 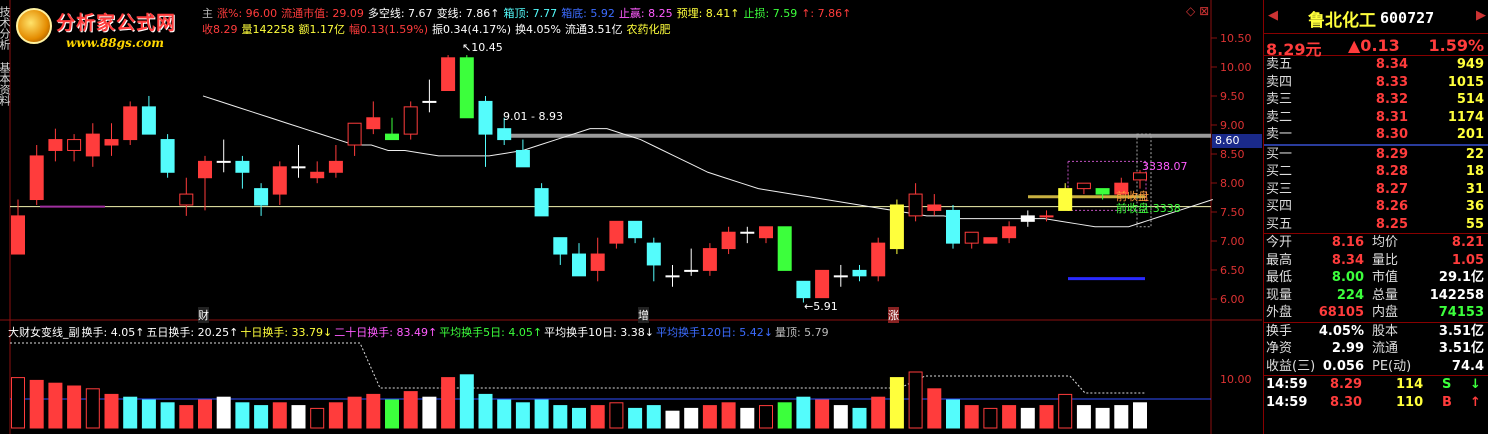 I want to click on row-value-2: 142258, so click(x=1456, y=295).